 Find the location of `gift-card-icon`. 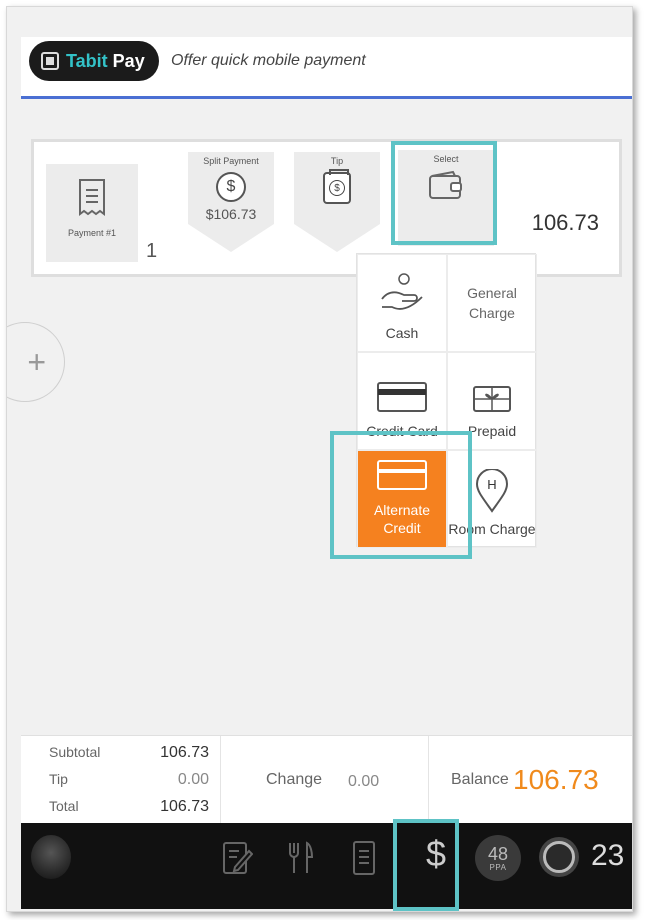

gift-card-icon is located at coordinates (492, 399).